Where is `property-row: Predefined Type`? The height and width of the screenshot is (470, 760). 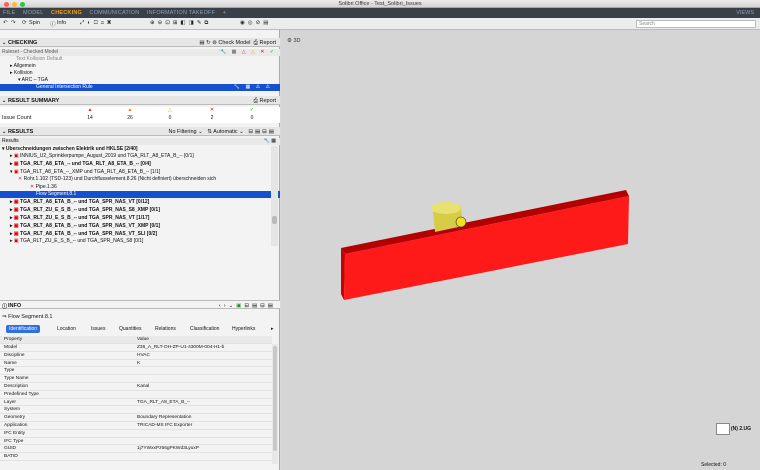 property-row: Predefined Type is located at coordinates (136, 395).